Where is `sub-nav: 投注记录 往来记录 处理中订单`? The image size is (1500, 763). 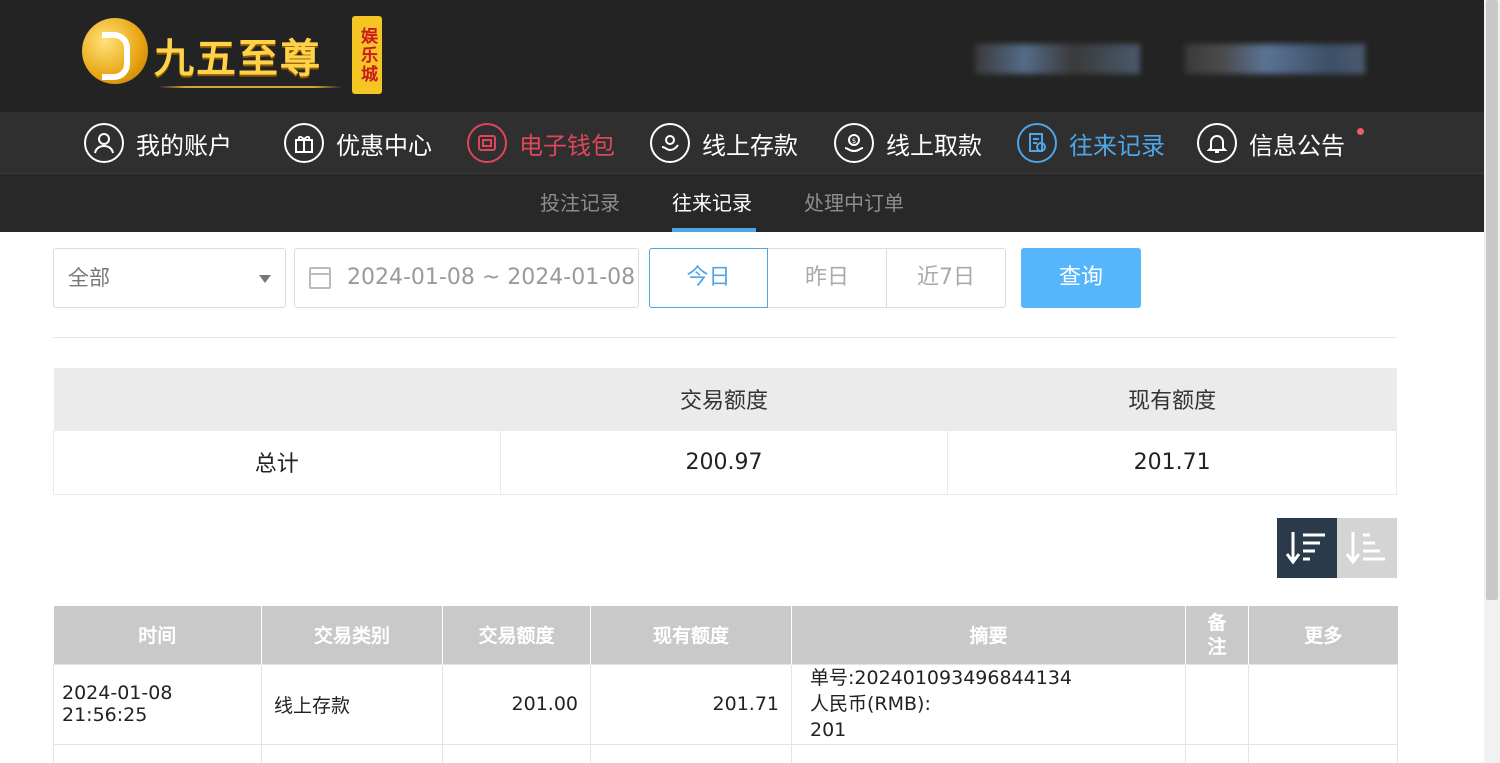
sub-nav: 投注记录 往来记录 处理中订单 is located at coordinates (742, 203).